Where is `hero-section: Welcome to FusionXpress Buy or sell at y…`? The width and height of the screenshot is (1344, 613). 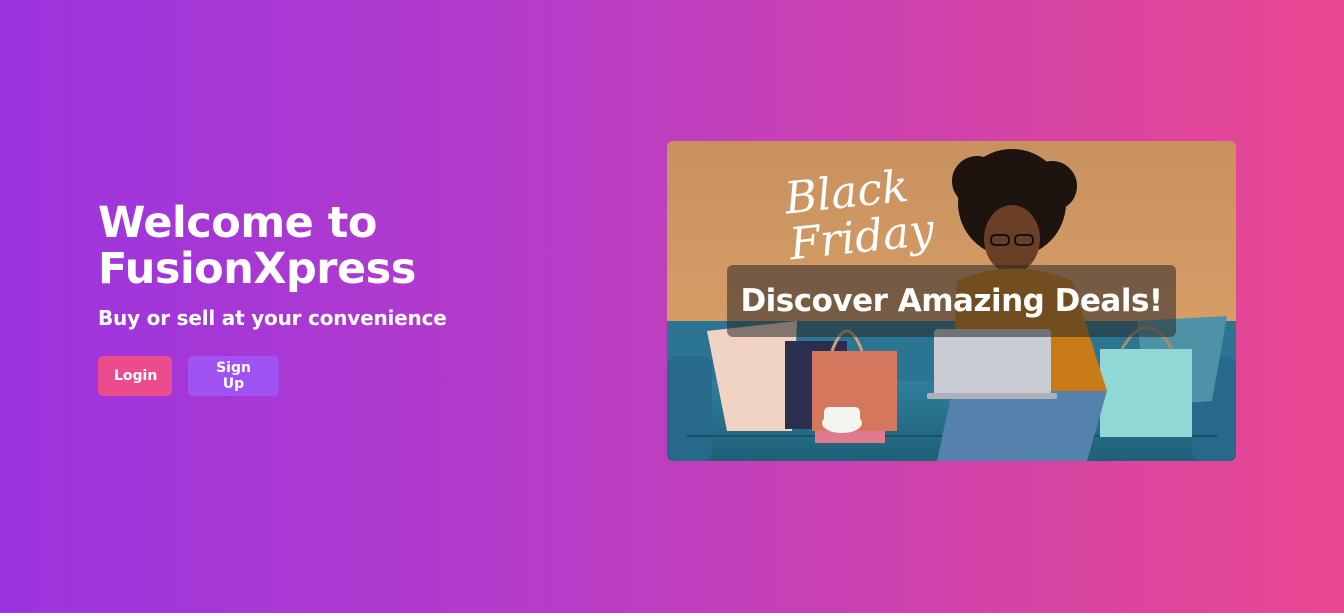
hero-section: Welcome to FusionXpress Buy or sell at y… is located at coordinates (308, 298).